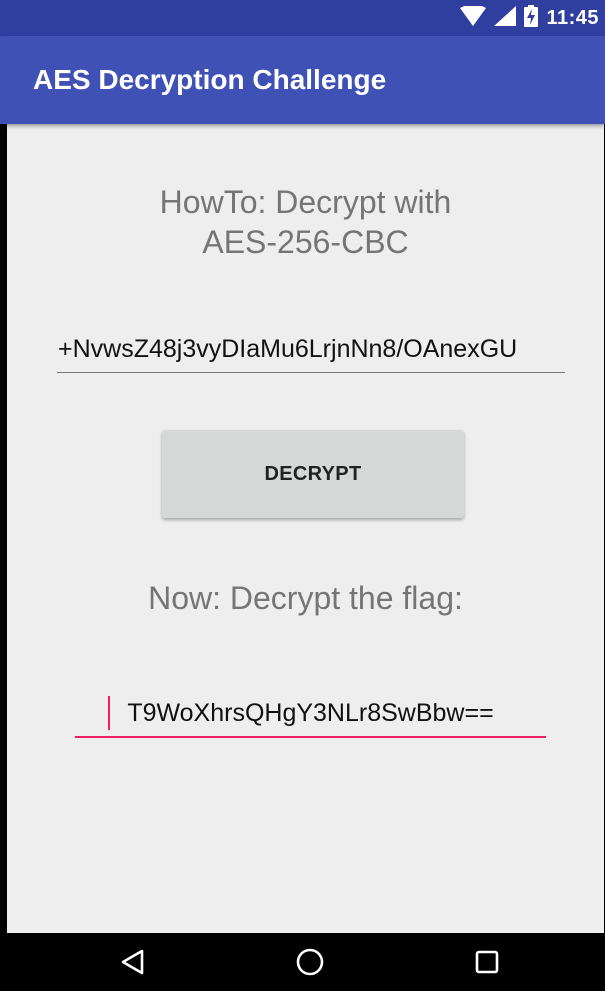 This screenshot has width=605, height=991. I want to click on home-icon, so click(310, 962).